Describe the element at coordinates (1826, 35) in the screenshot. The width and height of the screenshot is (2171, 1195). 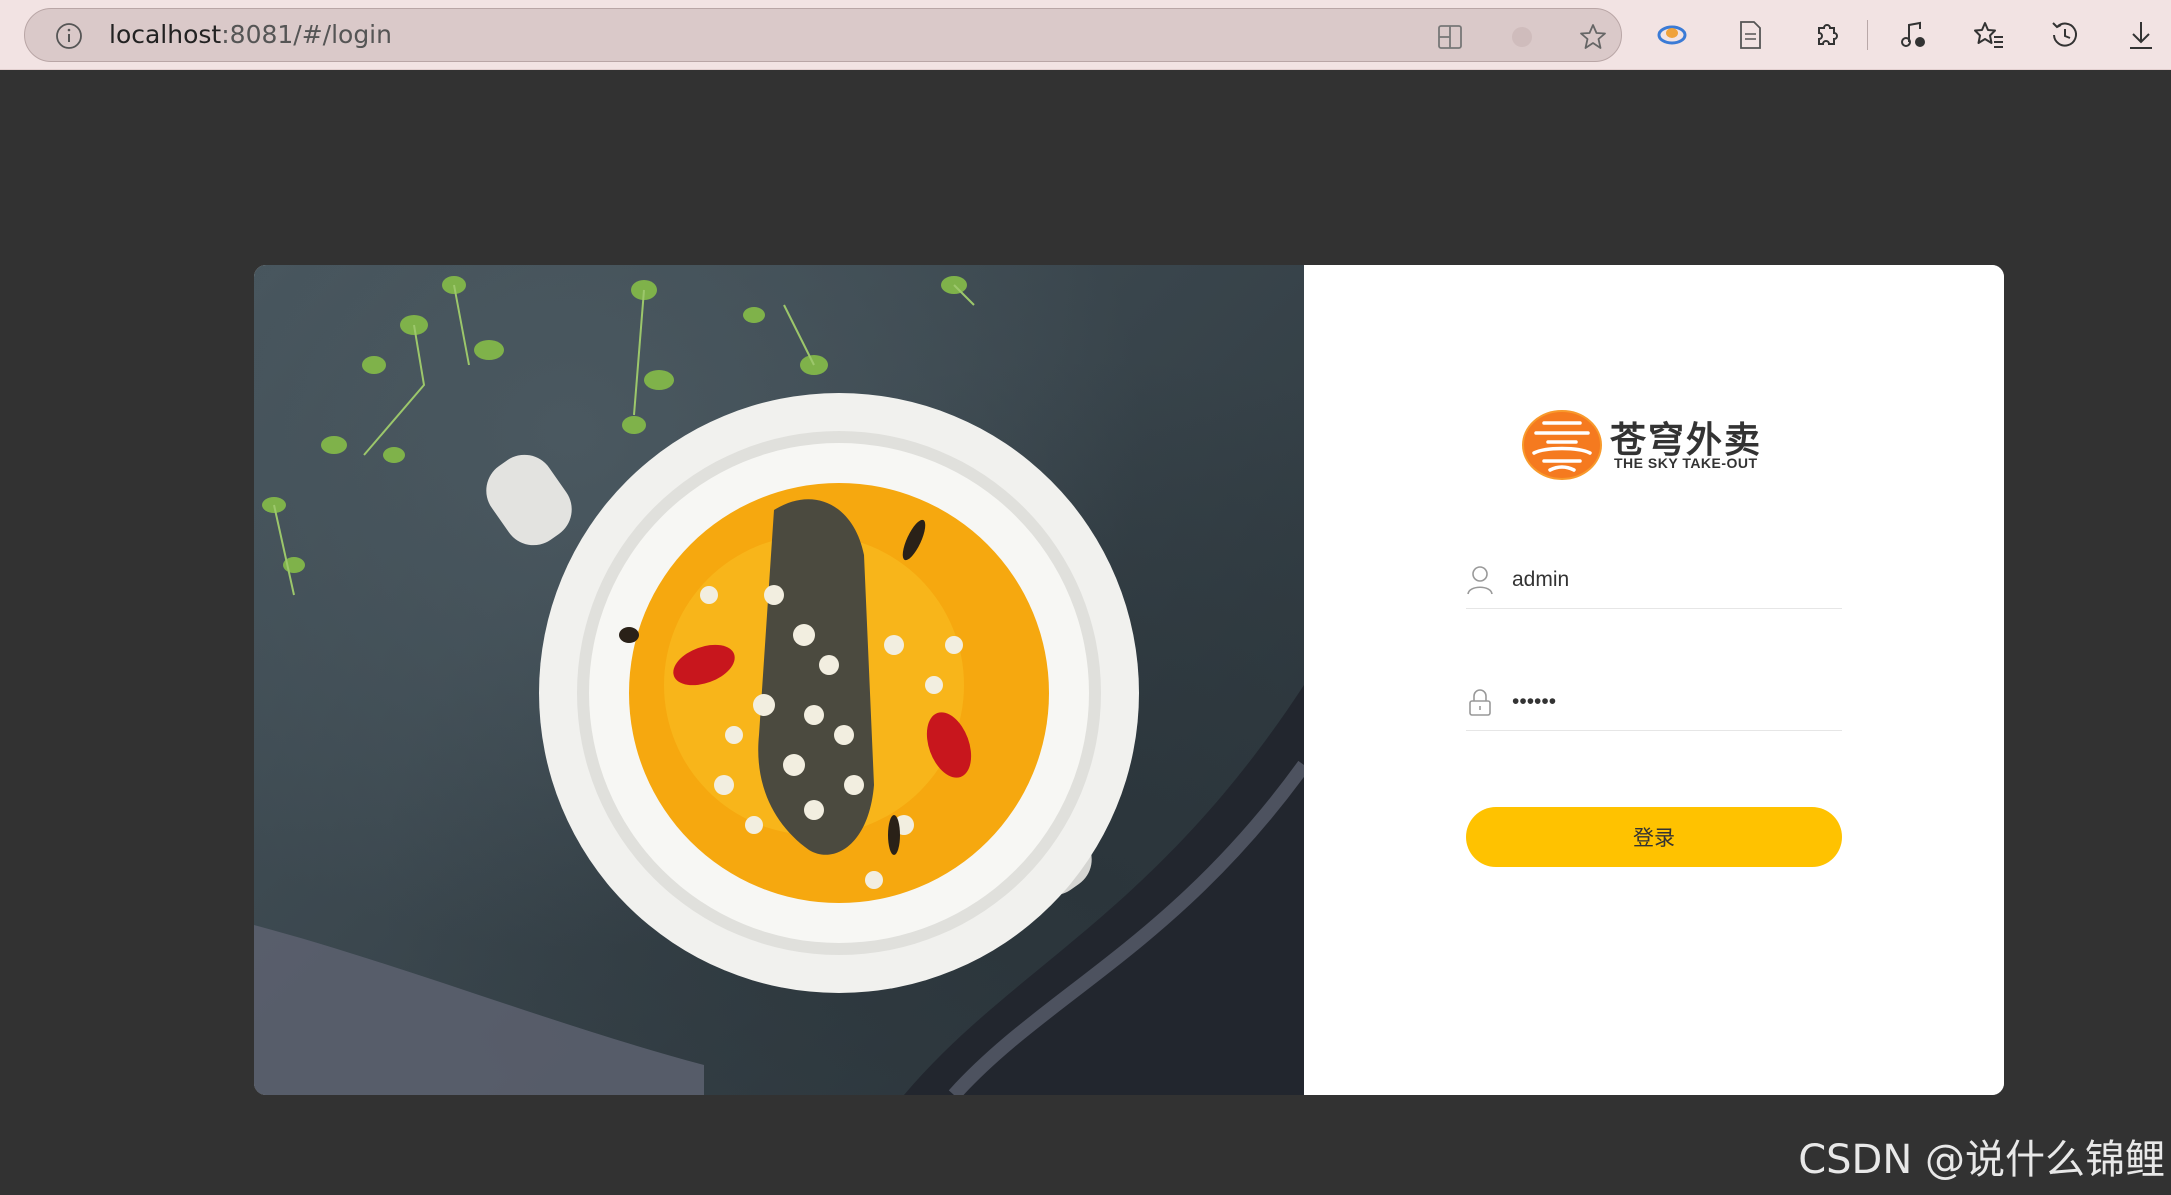
I see `extensions-icon` at that location.